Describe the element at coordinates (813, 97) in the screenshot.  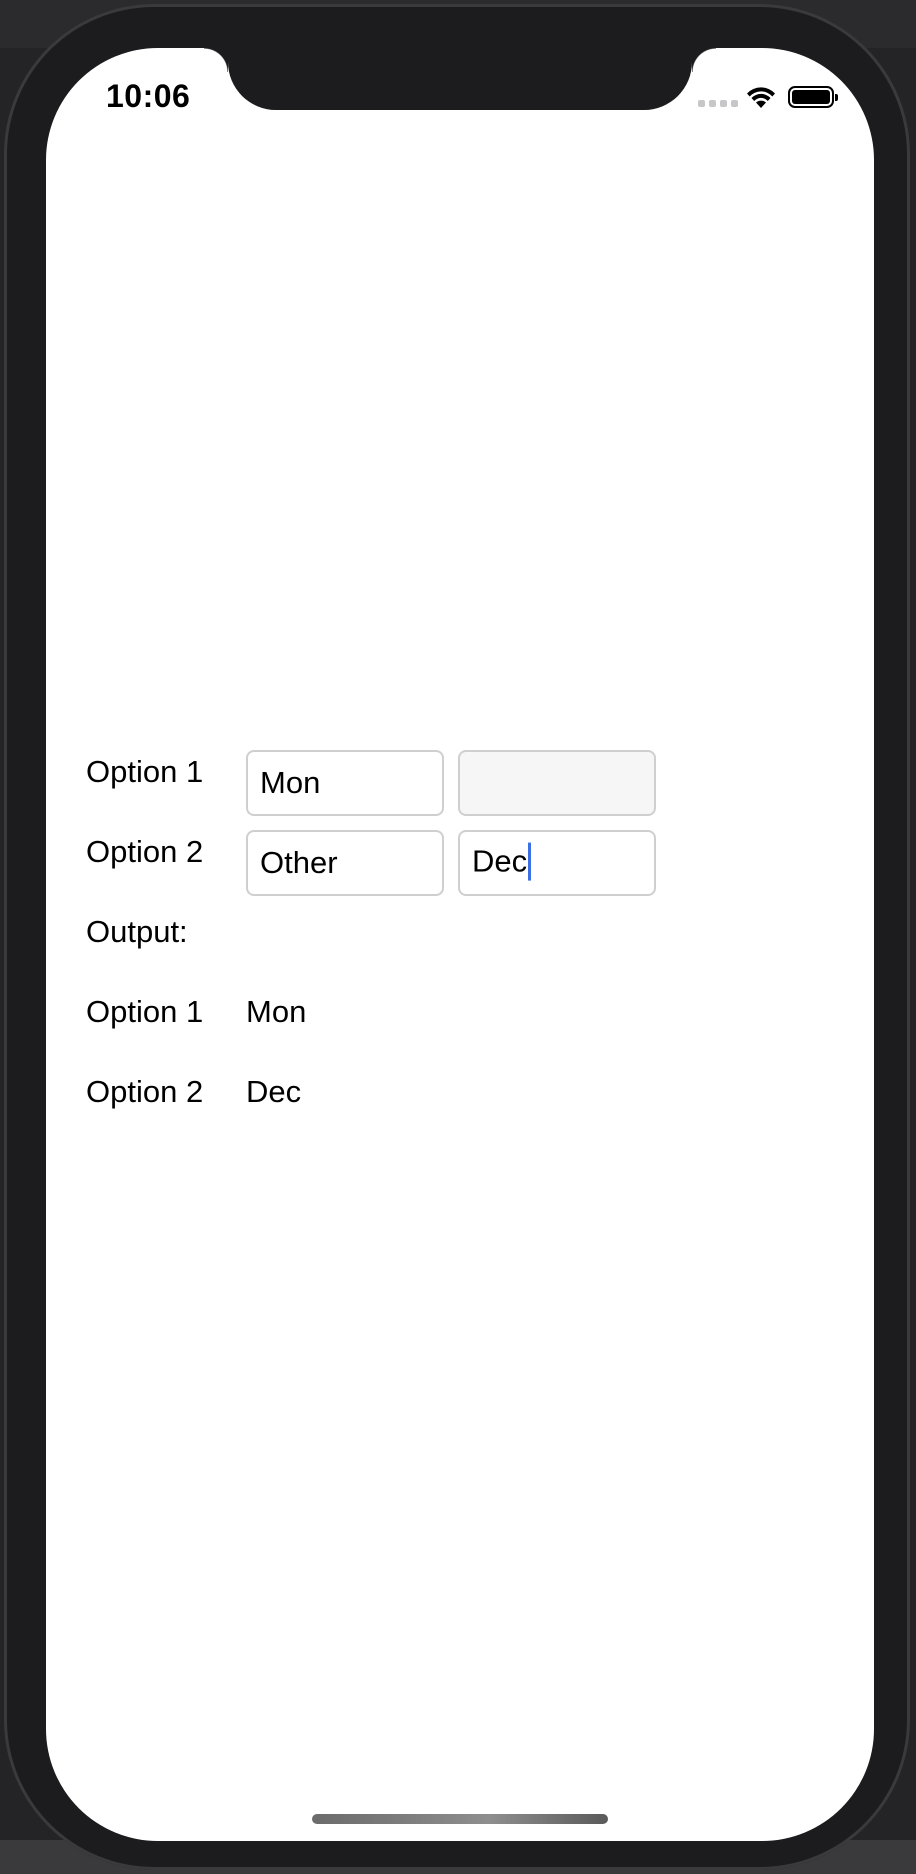
I see `battery-icon` at that location.